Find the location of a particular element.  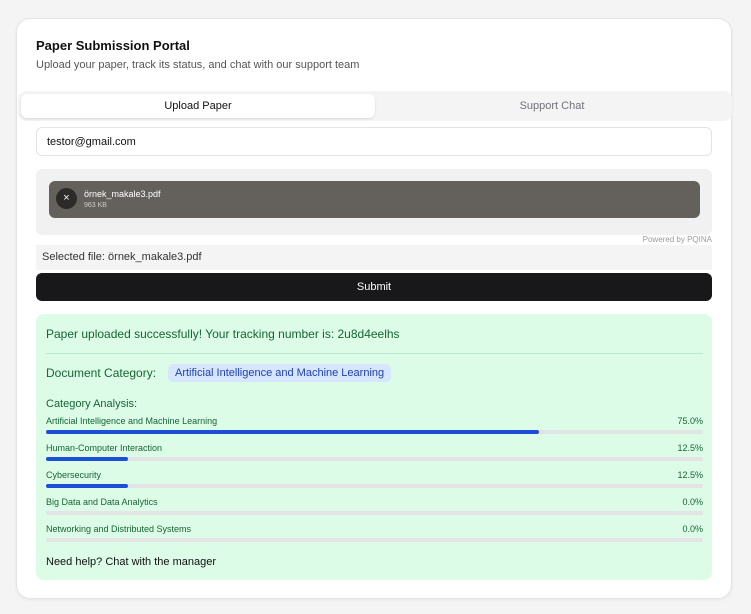

document-category-label: Document Category: is located at coordinates (101, 373).